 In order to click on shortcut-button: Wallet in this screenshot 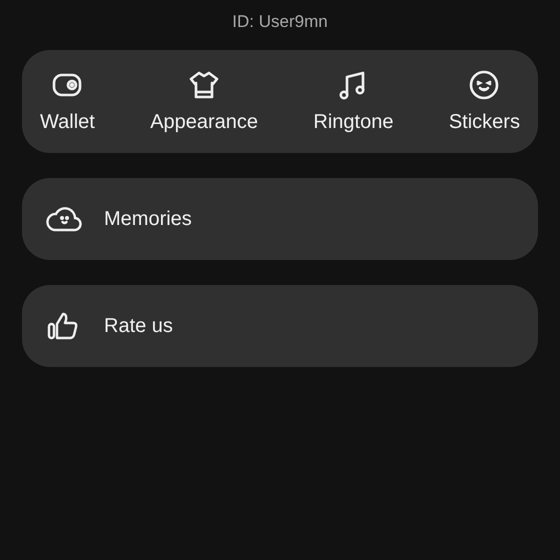, I will do `click(67, 101)`.